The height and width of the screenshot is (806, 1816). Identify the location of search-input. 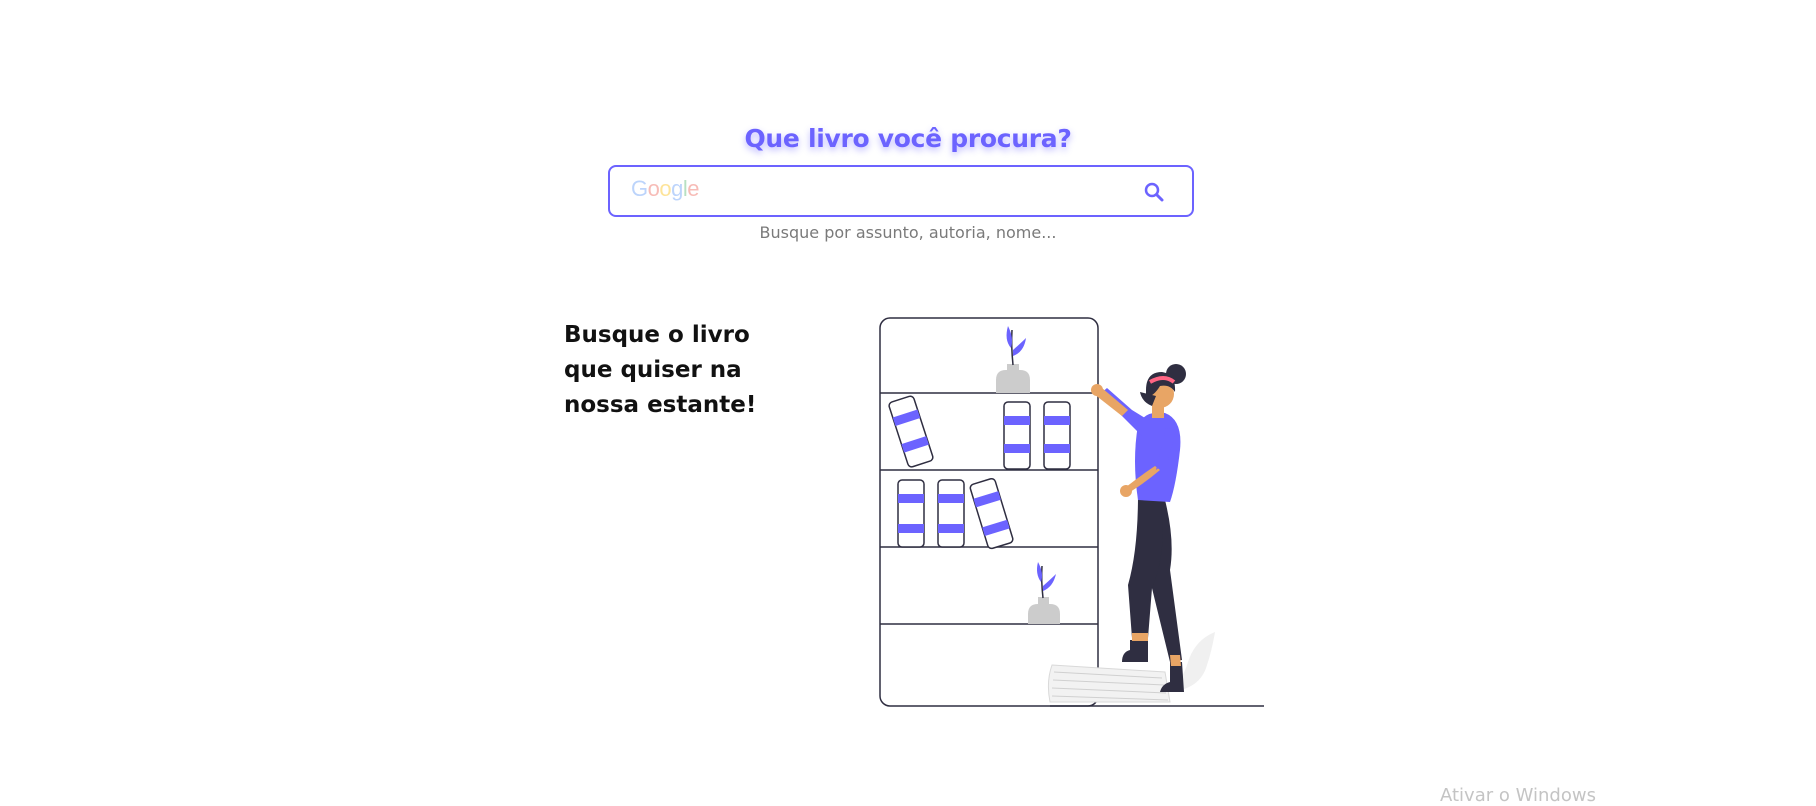
(878, 191).